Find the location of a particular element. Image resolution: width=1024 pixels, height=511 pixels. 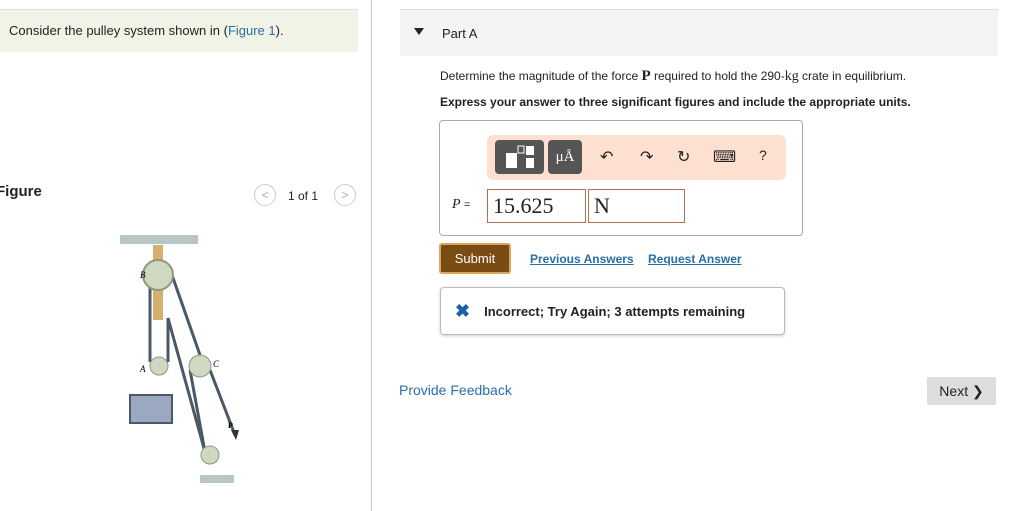

unit-input: N is located at coordinates (636, 206).